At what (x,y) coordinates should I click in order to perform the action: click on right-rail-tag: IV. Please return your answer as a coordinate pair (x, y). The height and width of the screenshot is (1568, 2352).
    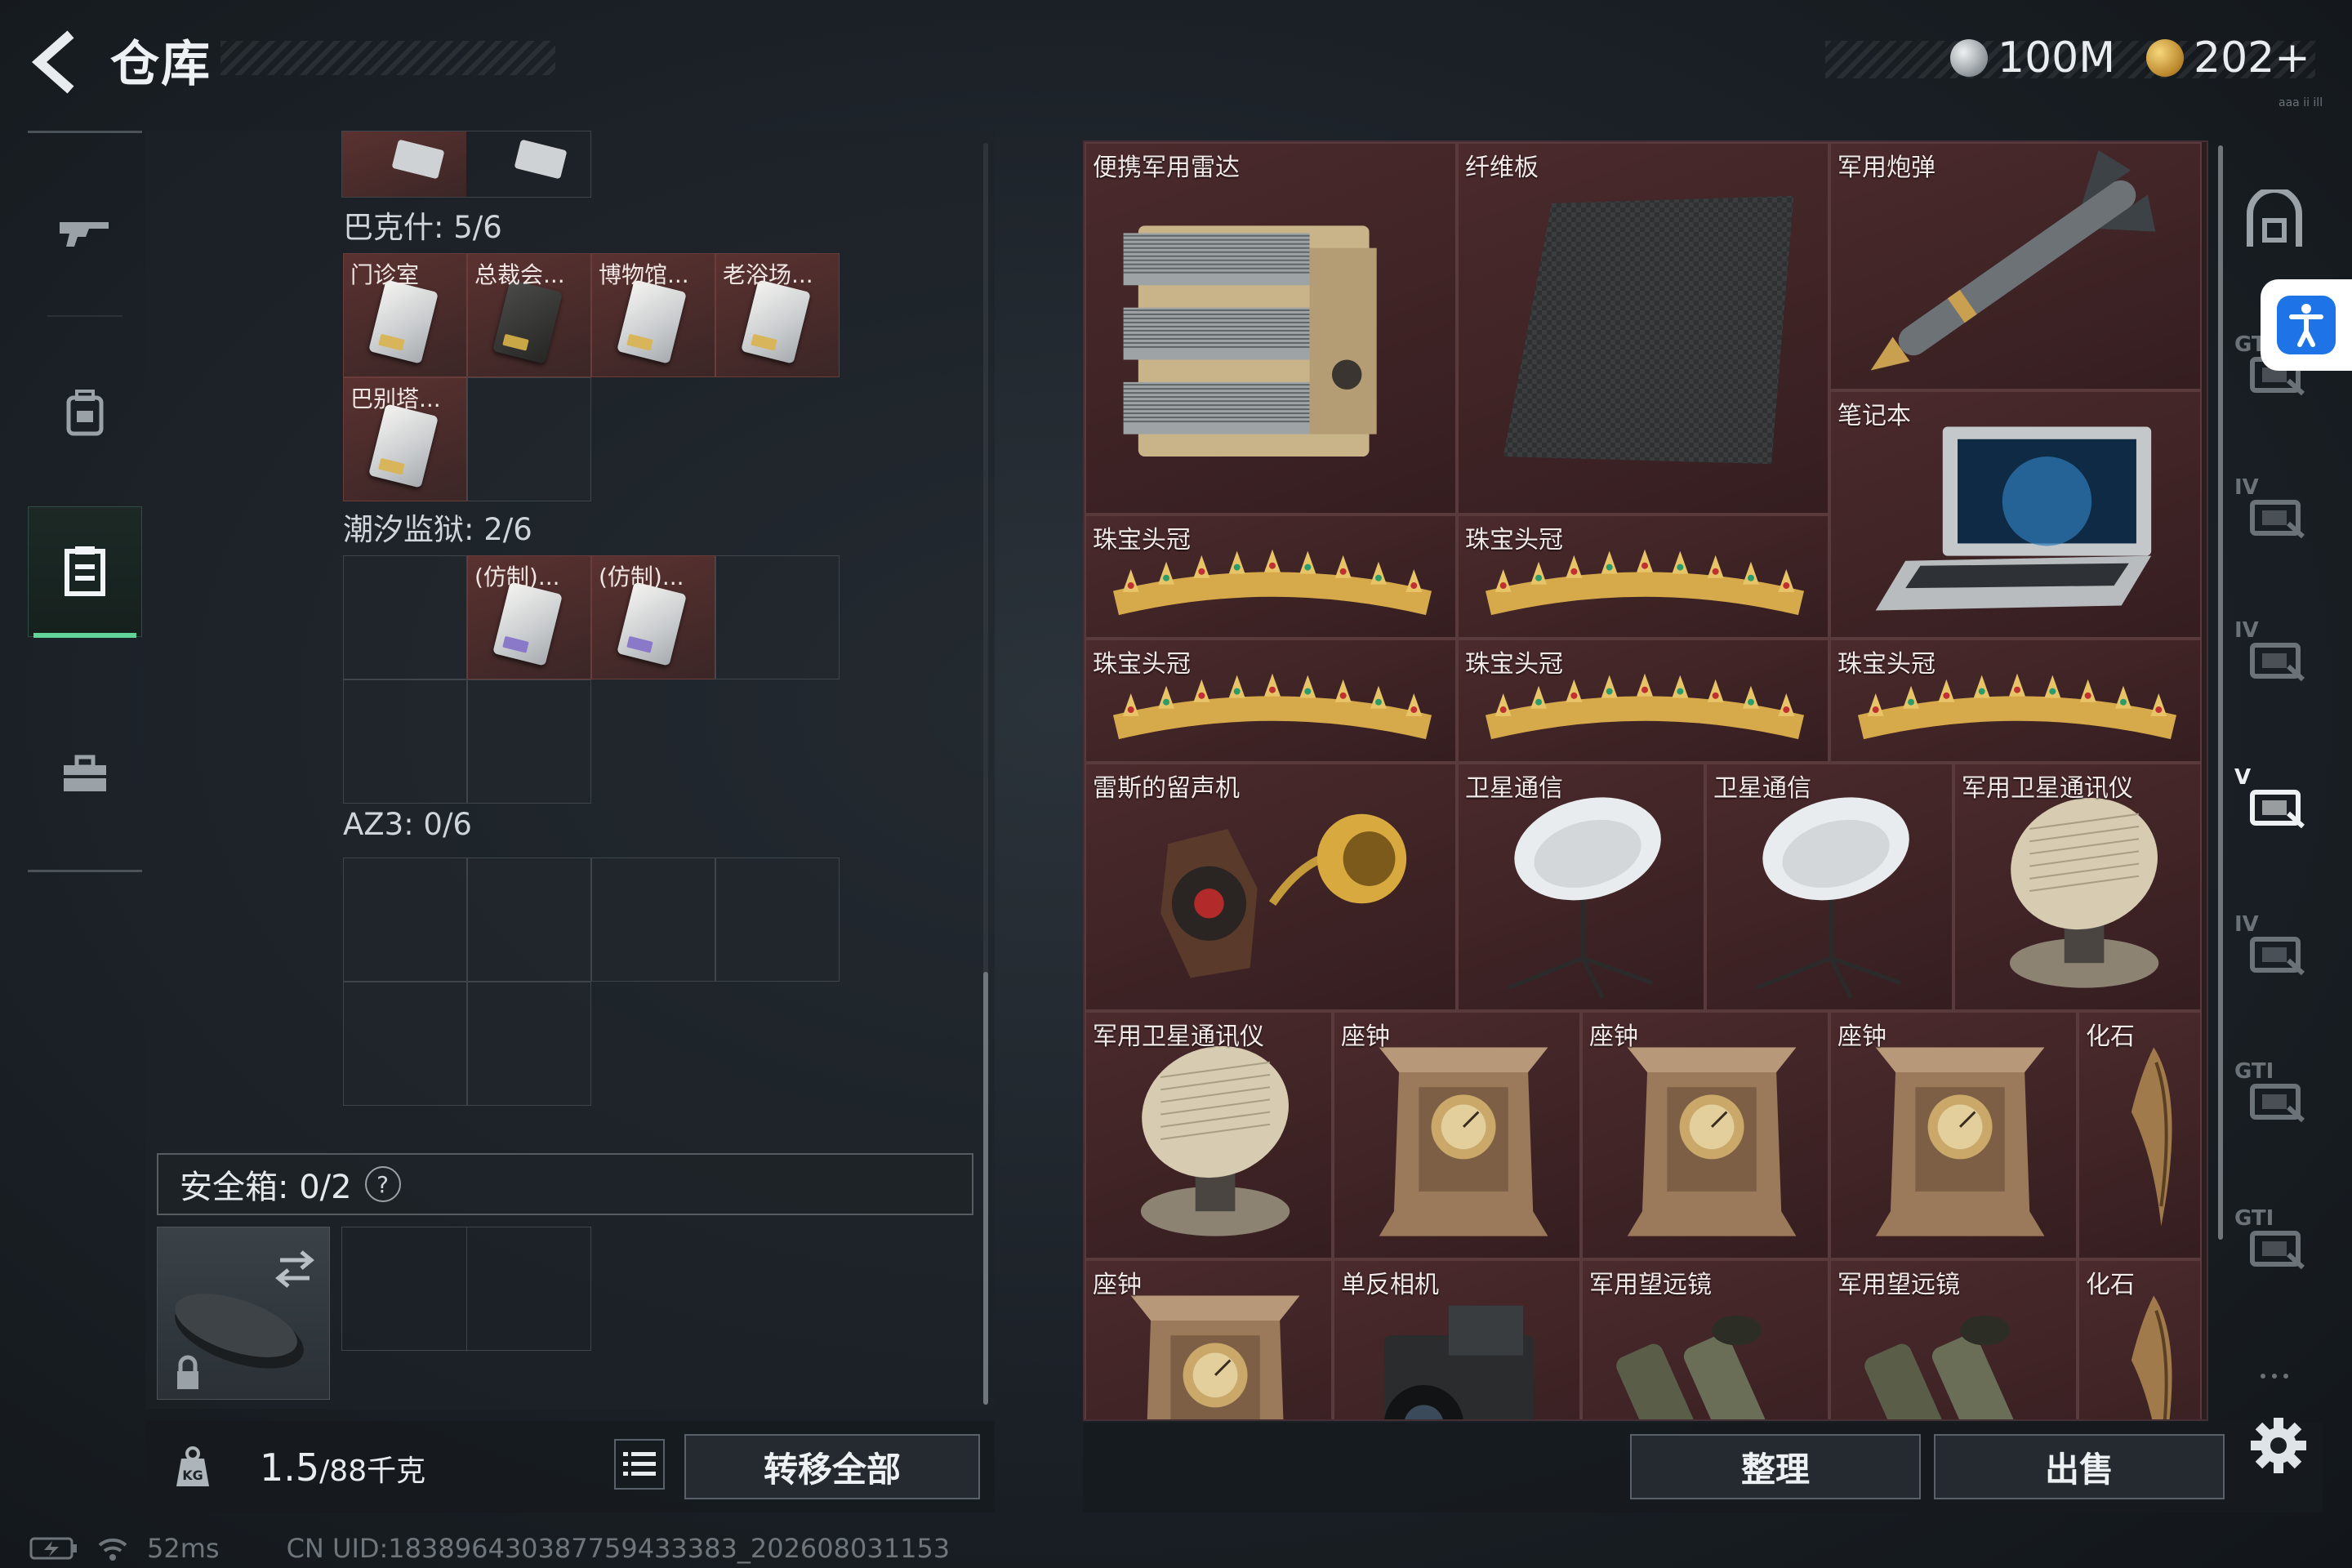
    Looking at the image, I should click on (2246, 924).